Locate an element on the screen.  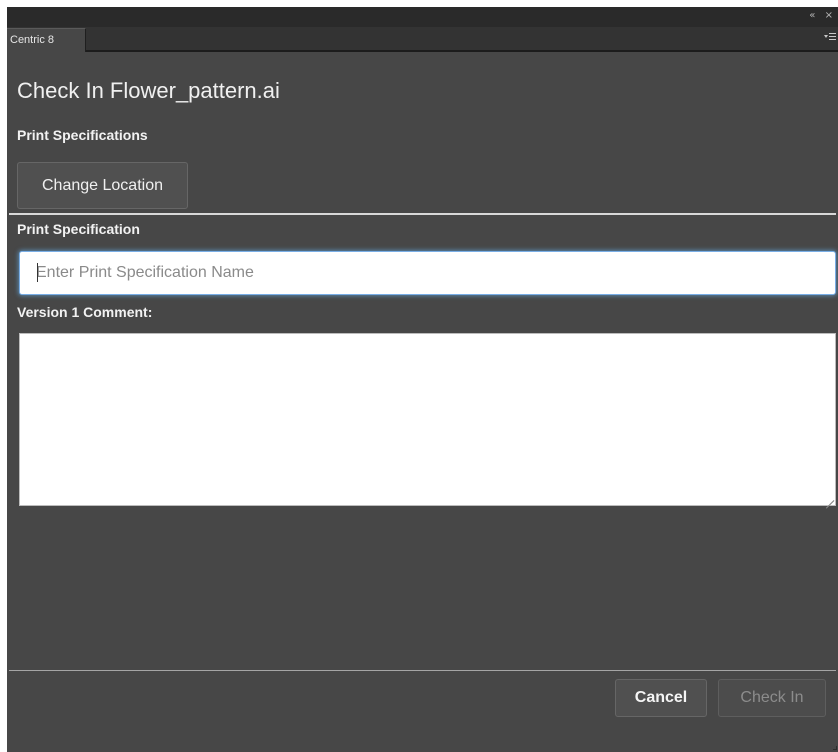
check-in-button: Check In is located at coordinates (772, 698).